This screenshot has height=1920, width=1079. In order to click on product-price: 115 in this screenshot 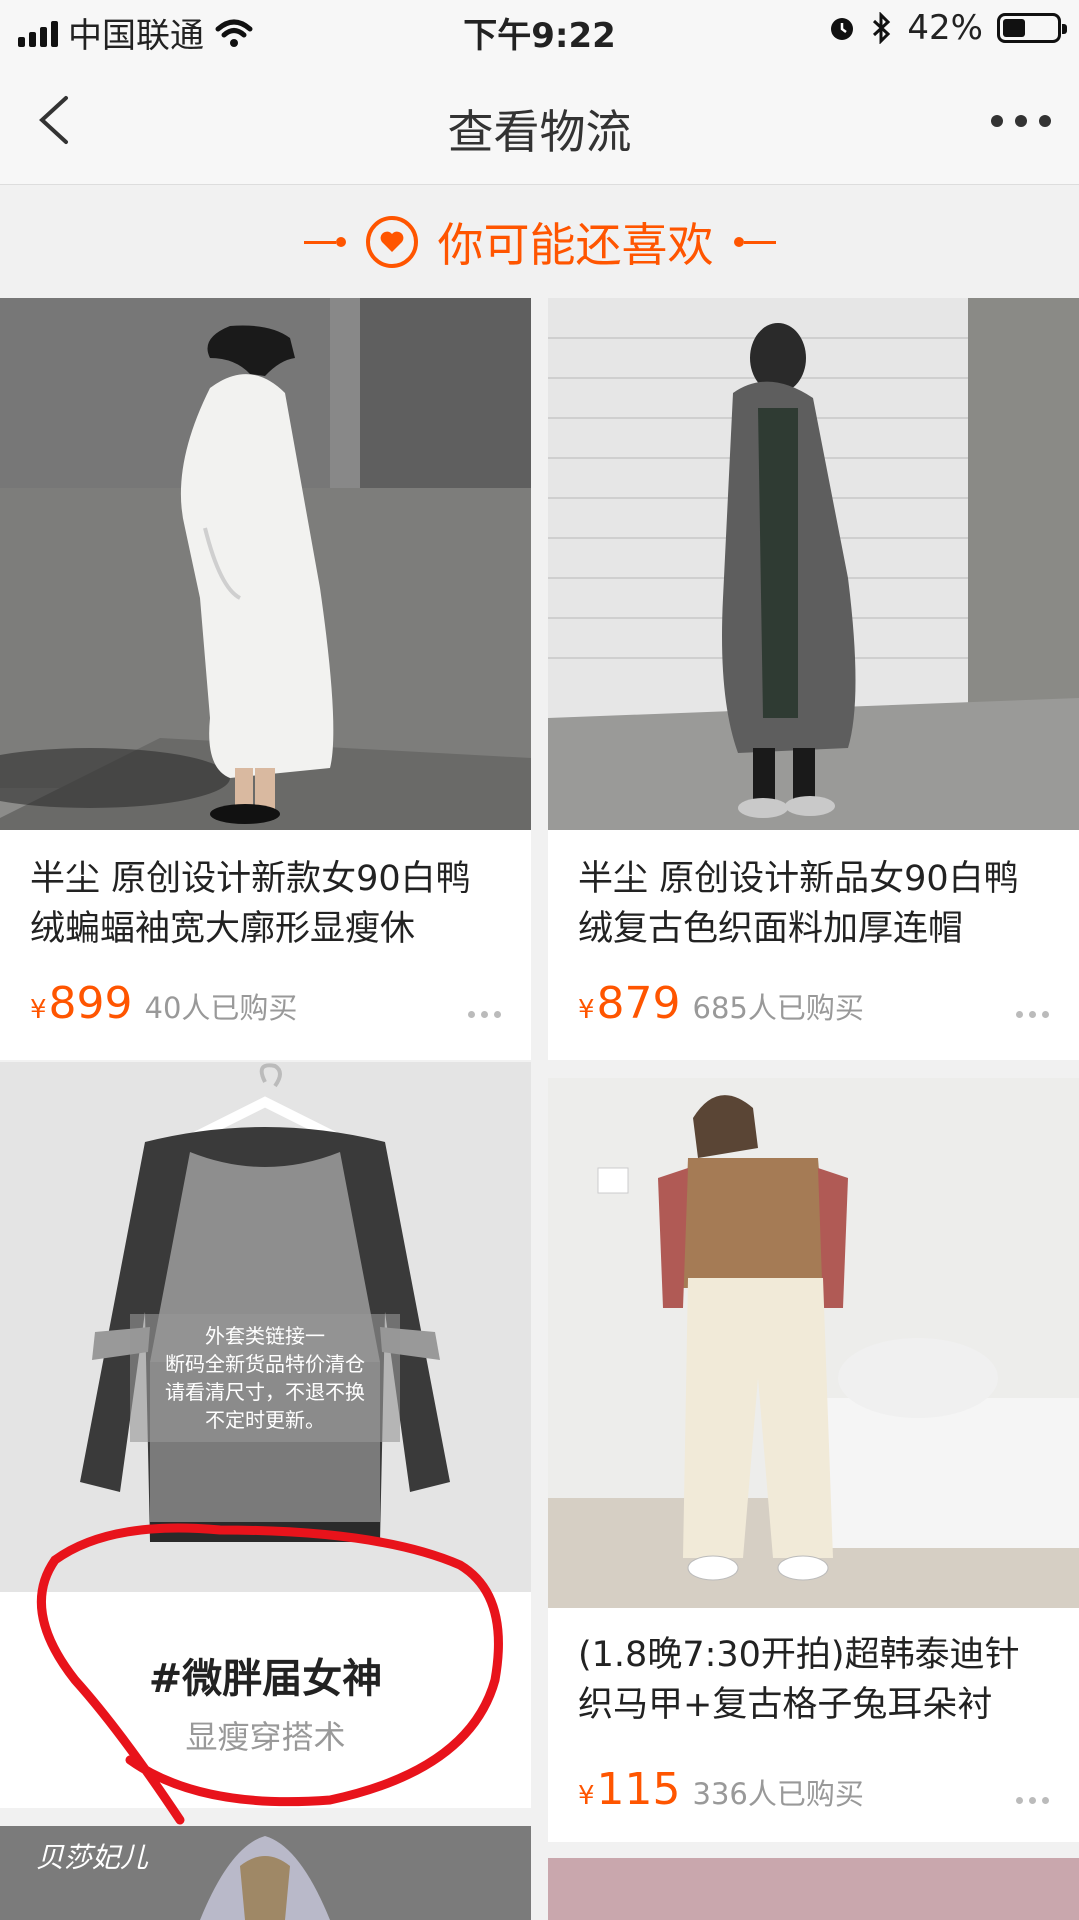, I will do `click(638, 1789)`.